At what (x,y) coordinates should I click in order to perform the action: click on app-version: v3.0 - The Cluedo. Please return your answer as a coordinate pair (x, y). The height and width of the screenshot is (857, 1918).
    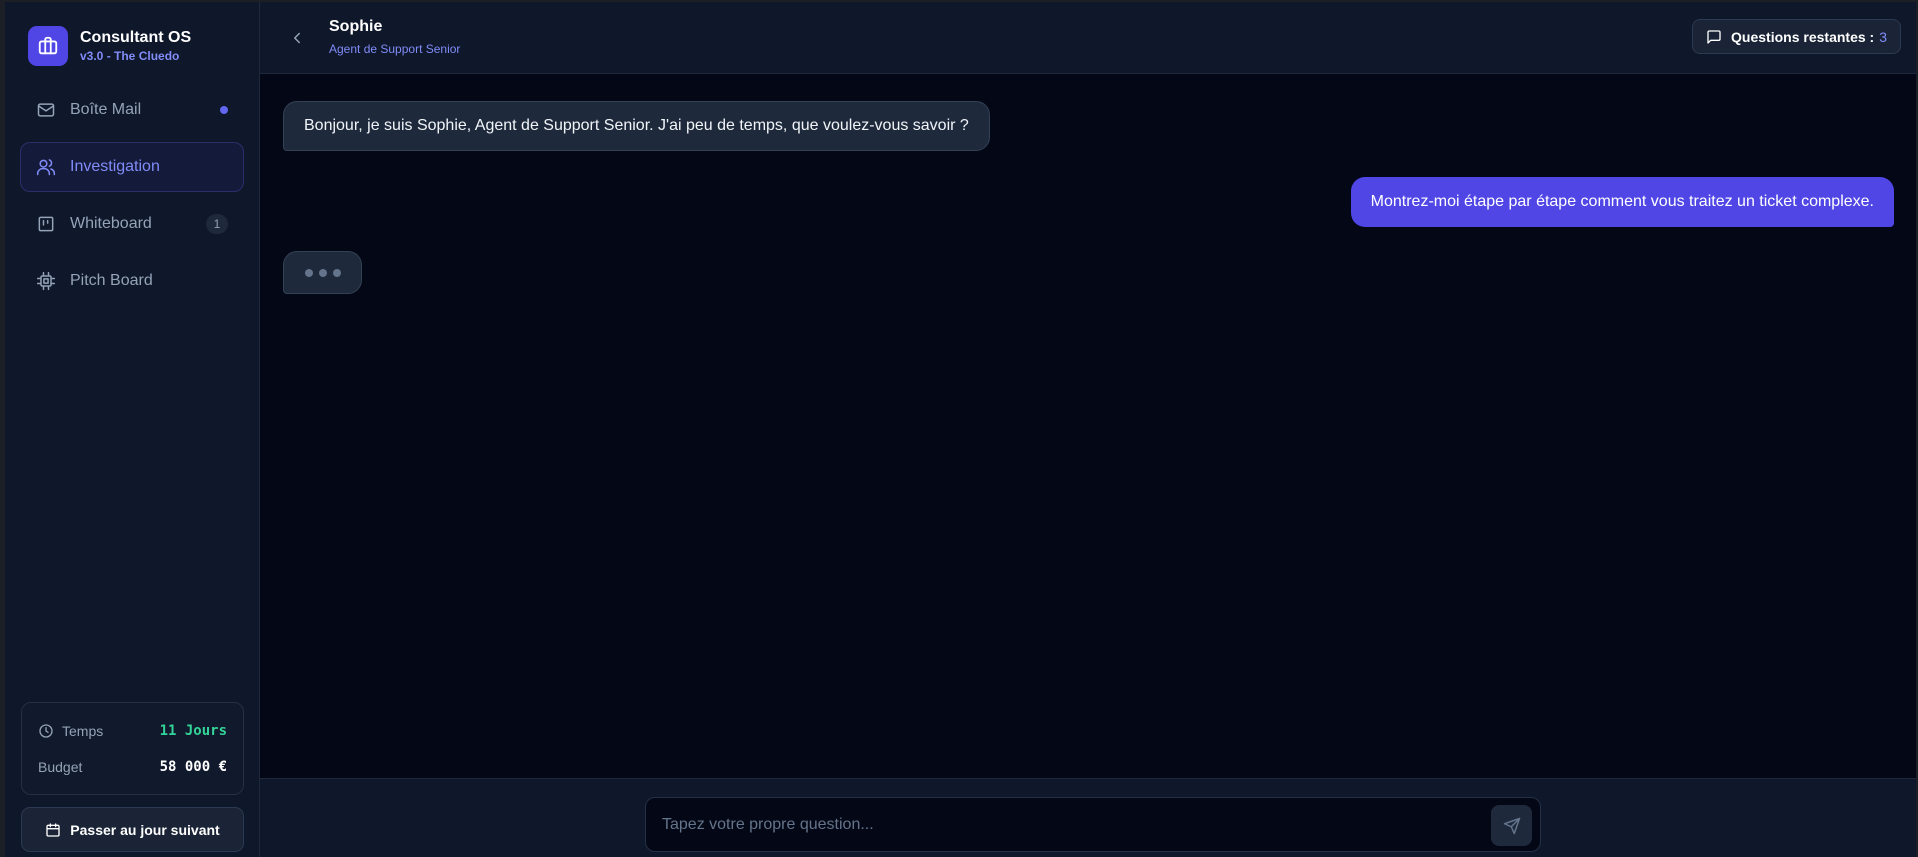
    Looking at the image, I should click on (130, 55).